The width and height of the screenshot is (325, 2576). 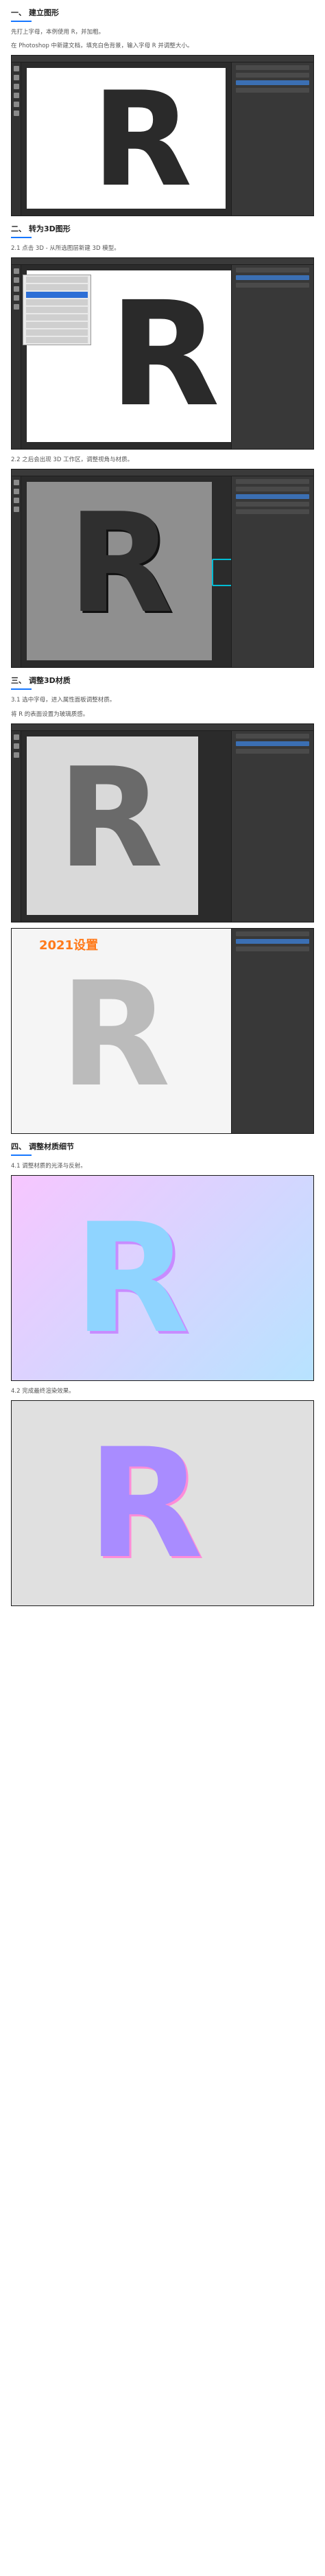 What do you see at coordinates (72, 460) in the screenshot?
I see `paragraph: 2.2 之后会出现 3D 工作区，调整视角与材质。` at bounding box center [72, 460].